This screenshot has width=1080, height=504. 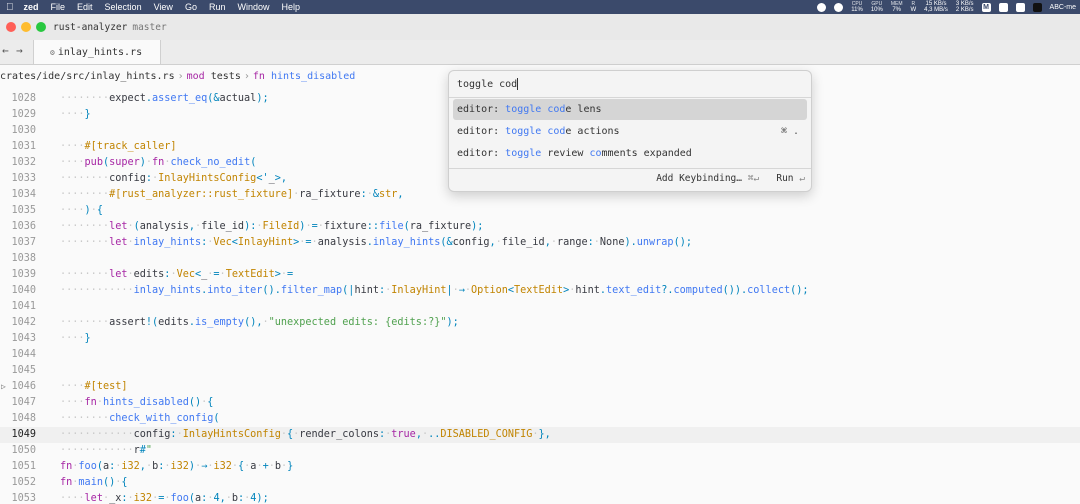 I want to click on menu-help: Help, so click(x=290, y=7).